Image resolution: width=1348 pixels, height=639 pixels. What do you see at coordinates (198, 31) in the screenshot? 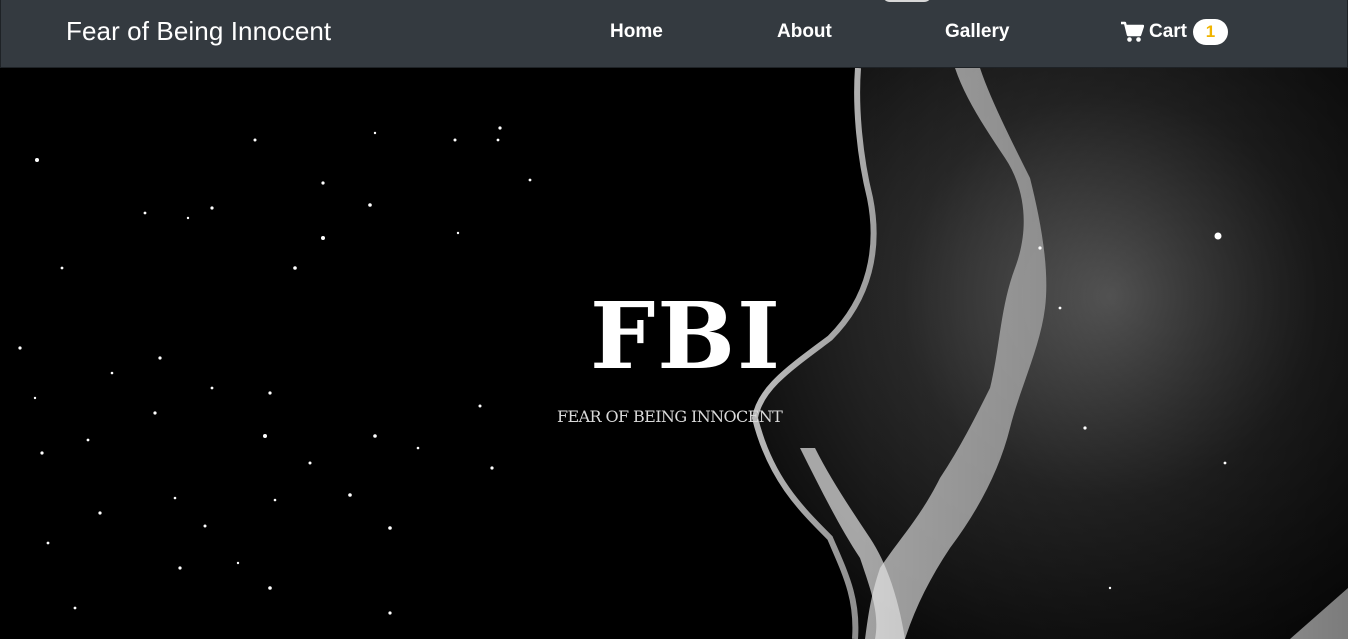
I see `brand-link: Fear of Being Innocent` at bounding box center [198, 31].